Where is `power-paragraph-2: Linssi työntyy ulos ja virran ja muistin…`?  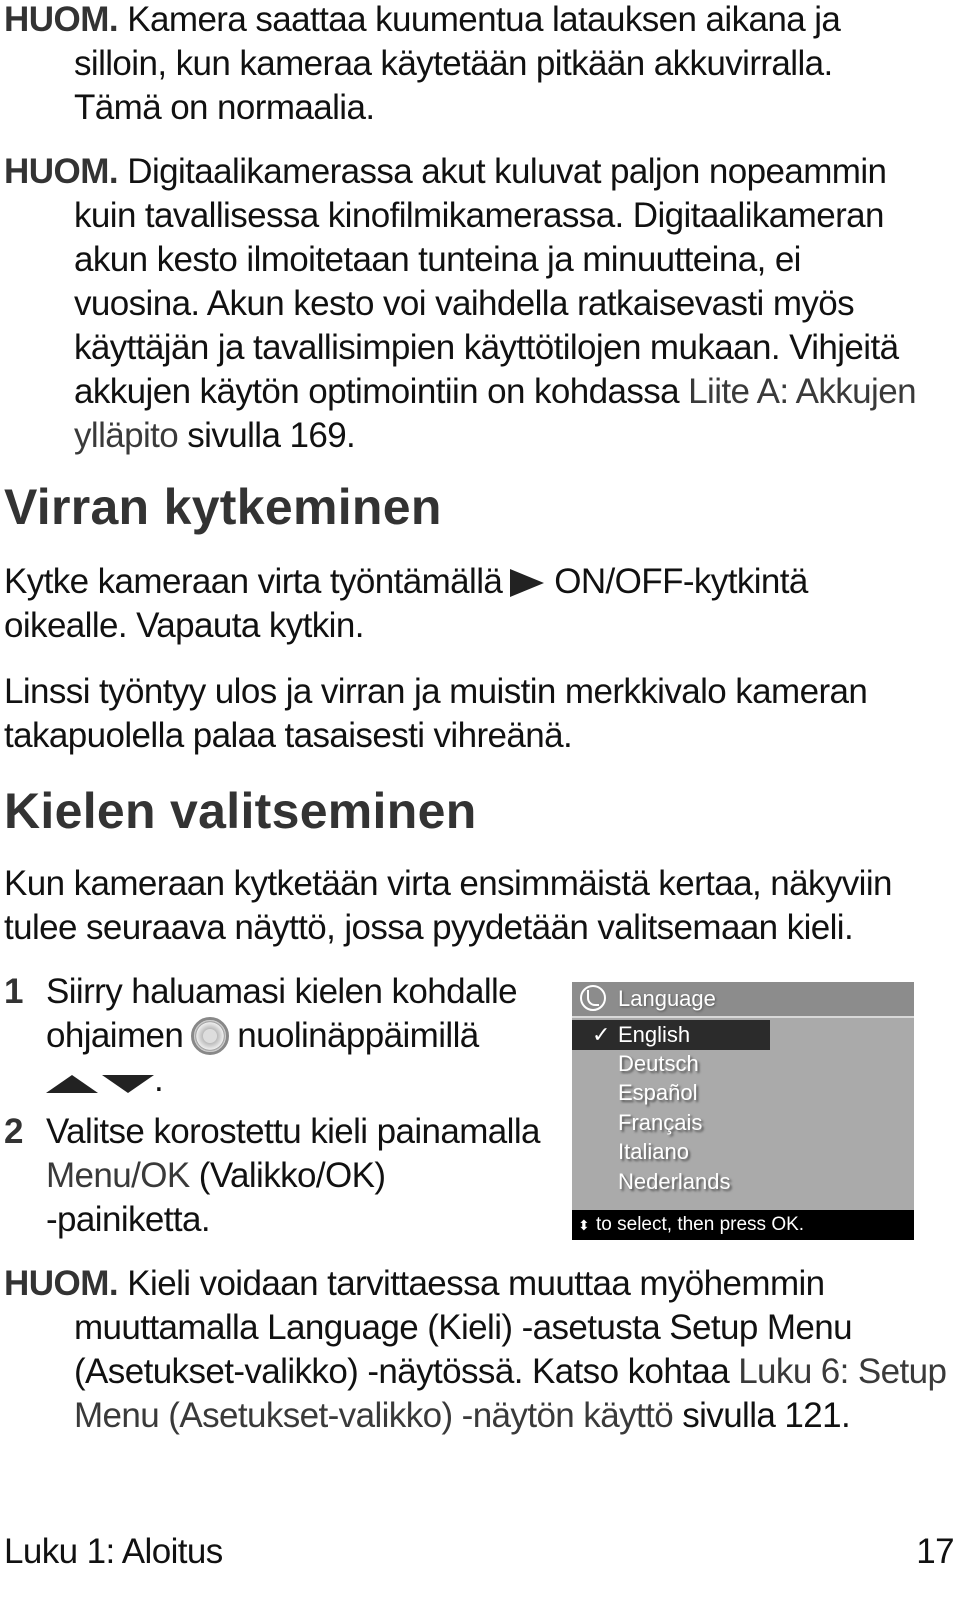 power-paragraph-2: Linssi työntyy ulos ja virran ja muistin… is located at coordinates (479, 714).